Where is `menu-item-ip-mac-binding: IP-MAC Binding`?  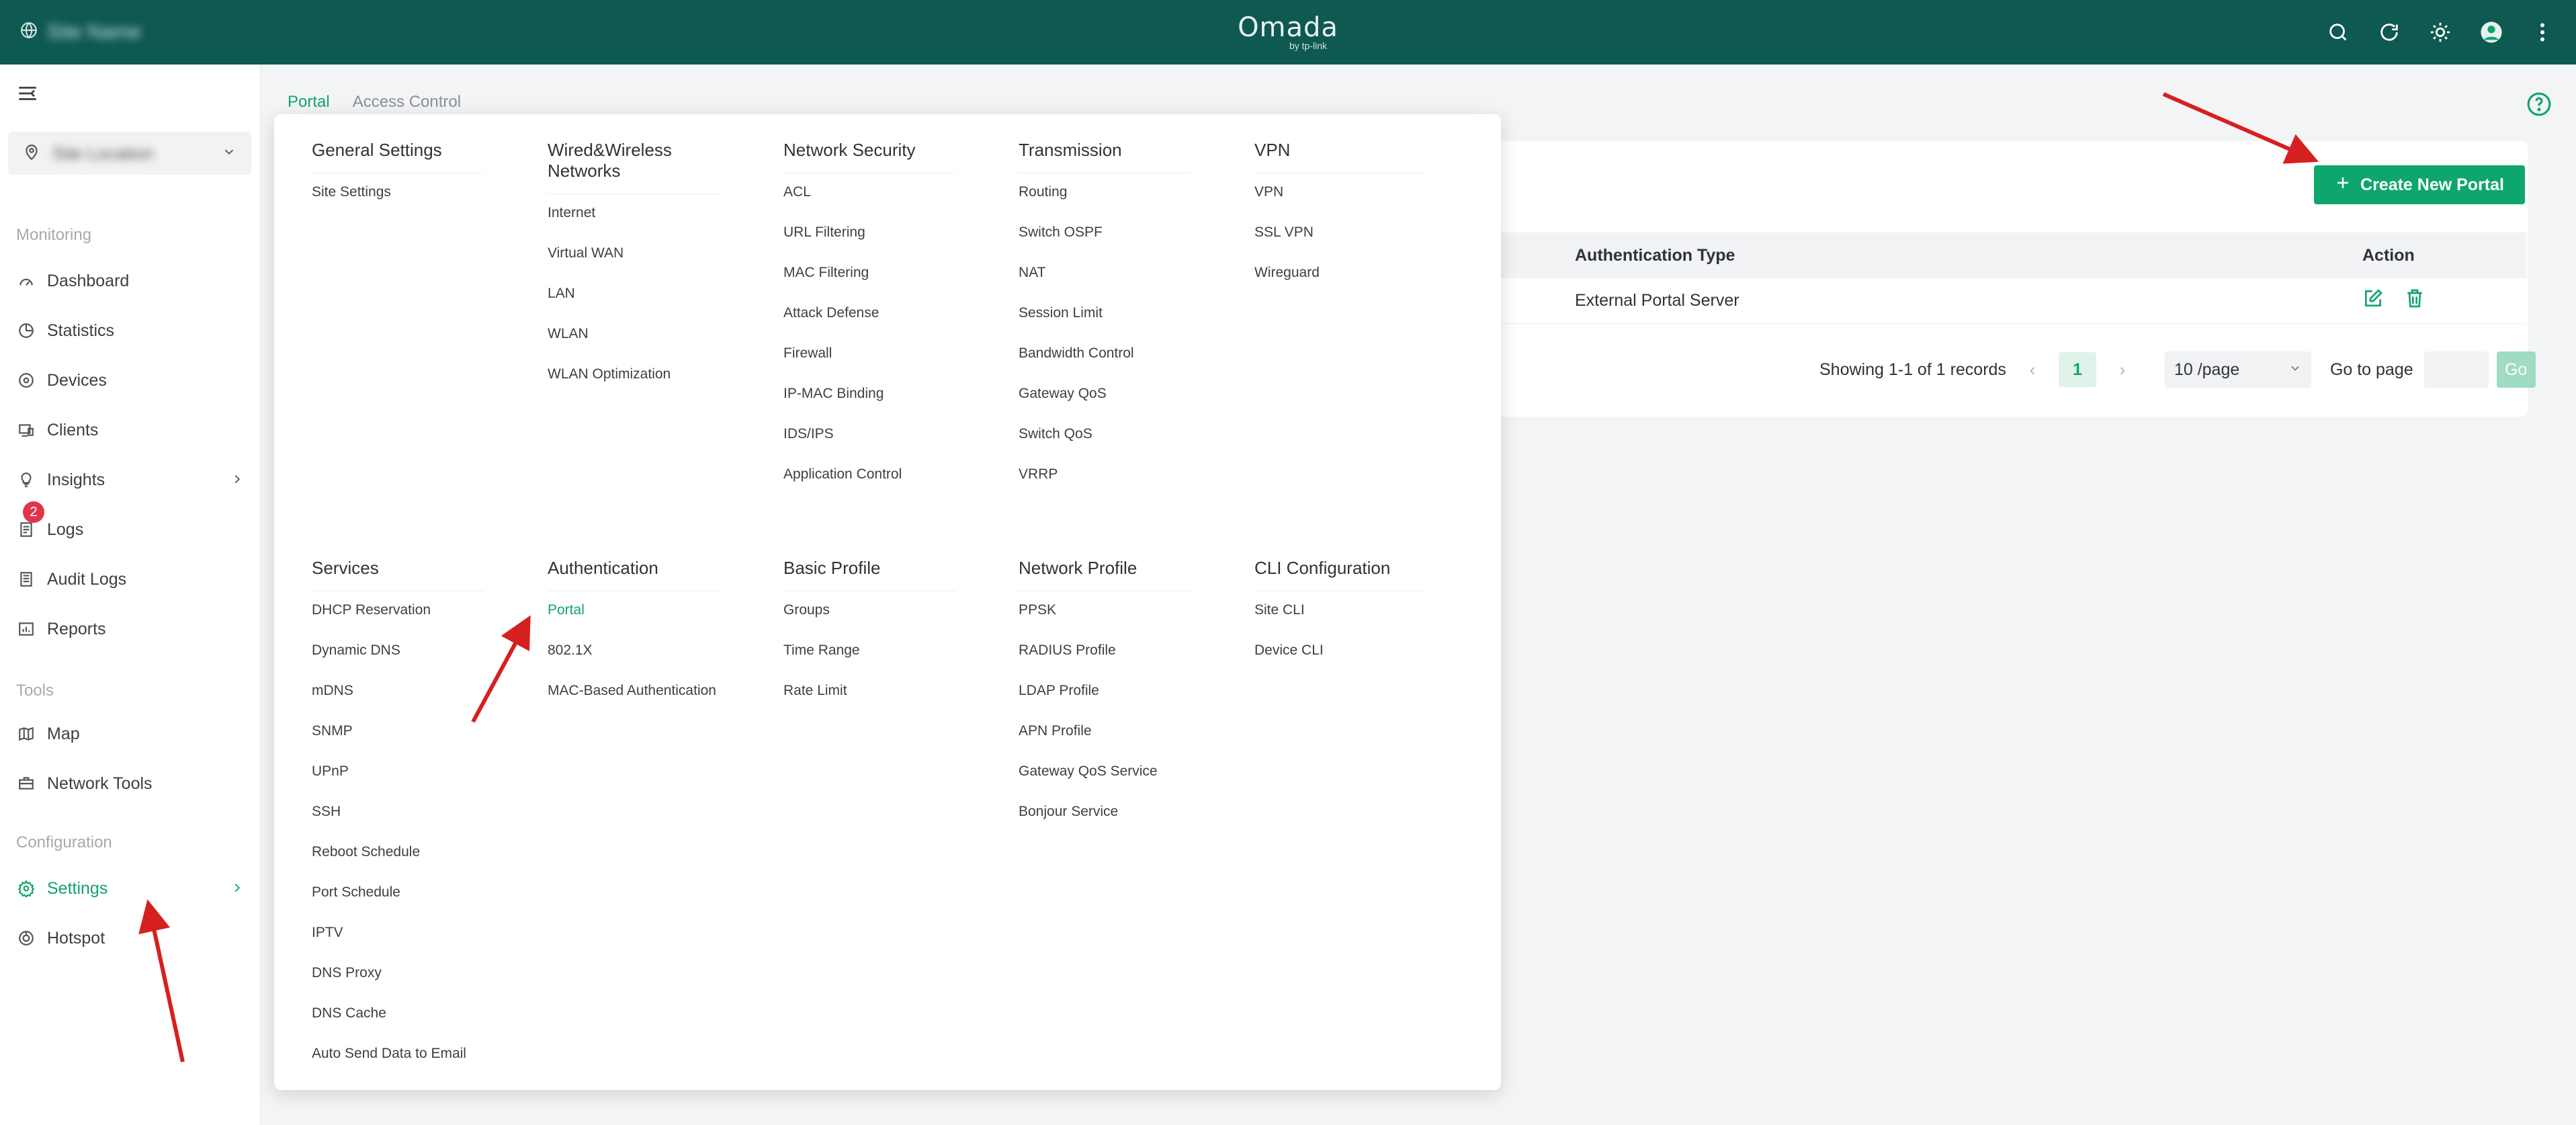
menu-item-ip-mac-binding: IP-MAC Binding is located at coordinates (869, 404).